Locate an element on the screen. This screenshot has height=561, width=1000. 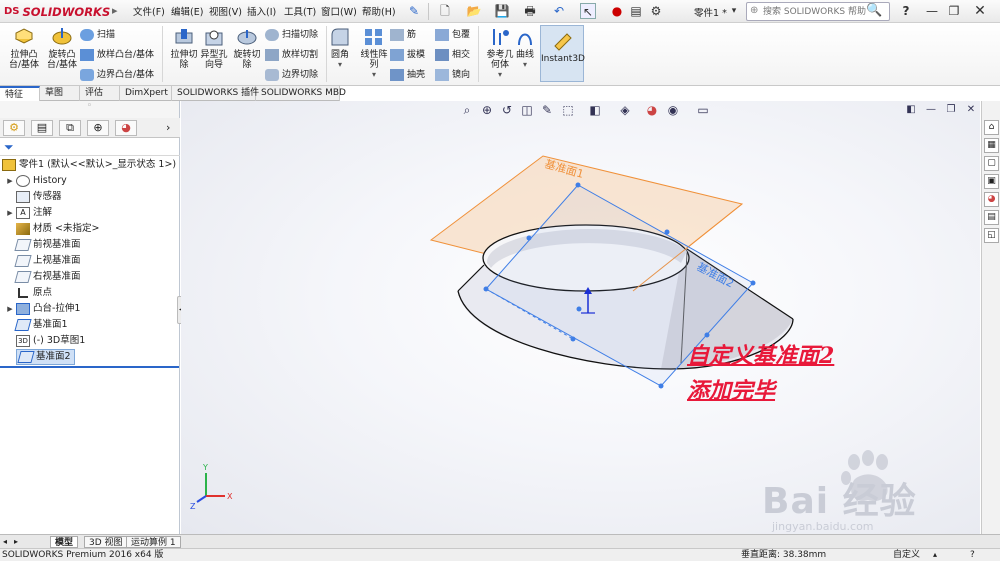
rib-button: 筋 is located at coordinates (403, 35).